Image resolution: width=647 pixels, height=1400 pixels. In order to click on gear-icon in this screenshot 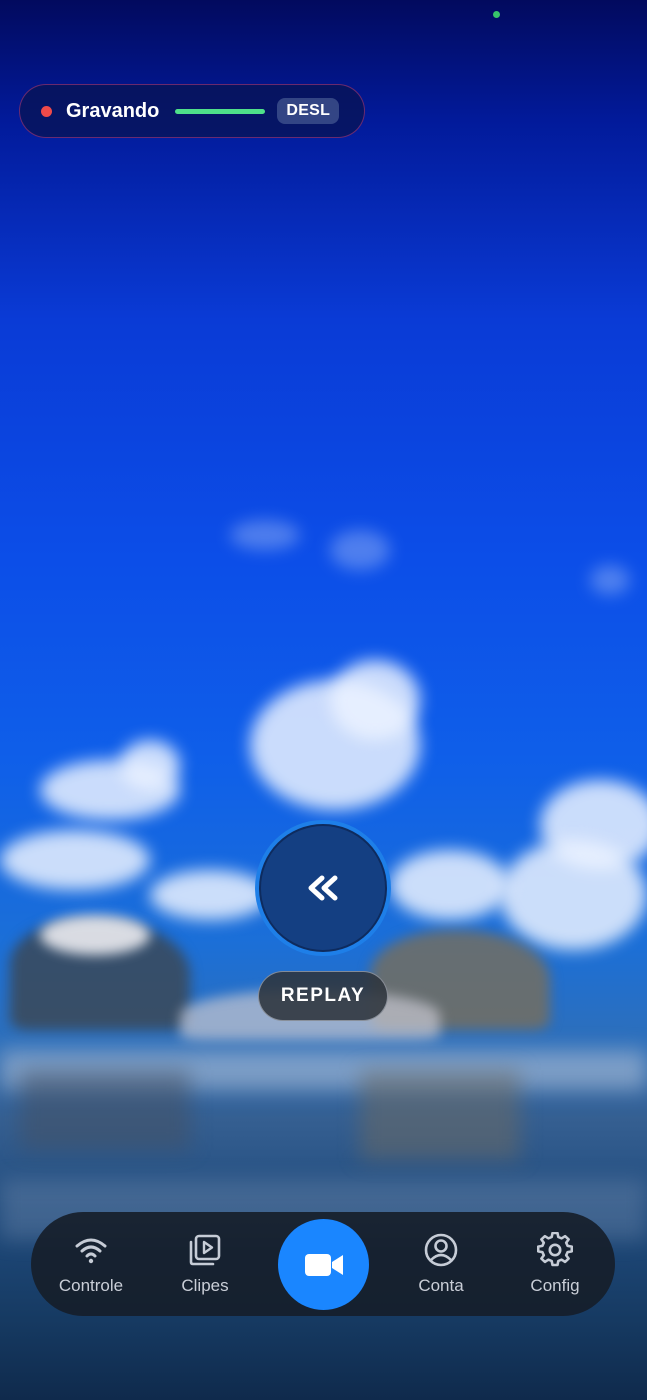, I will do `click(555, 1249)`.